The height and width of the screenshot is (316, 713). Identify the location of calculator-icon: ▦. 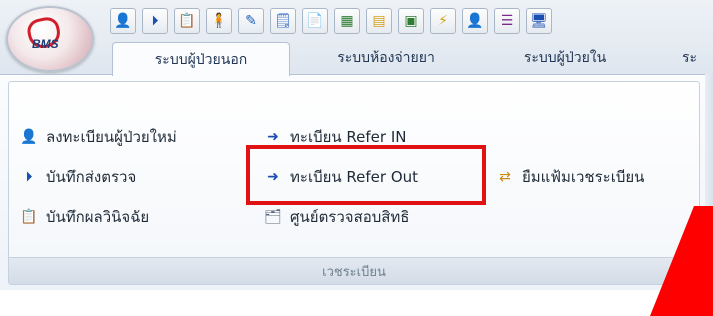
(347, 21).